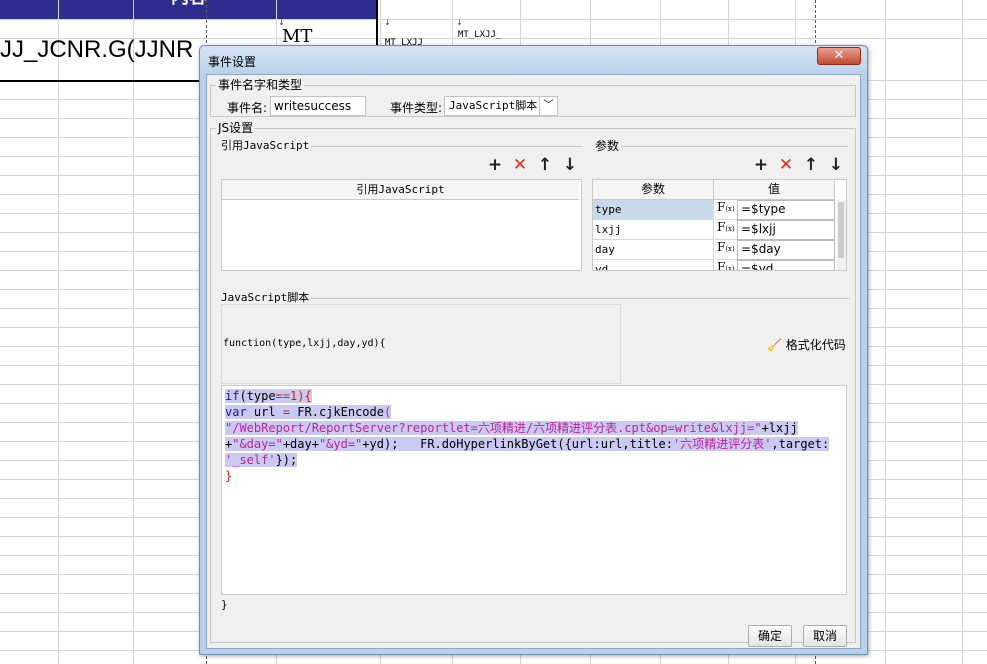 This screenshot has height=664, width=987. Describe the element at coordinates (297, 36) in the screenshot. I see `mt-cell: MT` at that location.